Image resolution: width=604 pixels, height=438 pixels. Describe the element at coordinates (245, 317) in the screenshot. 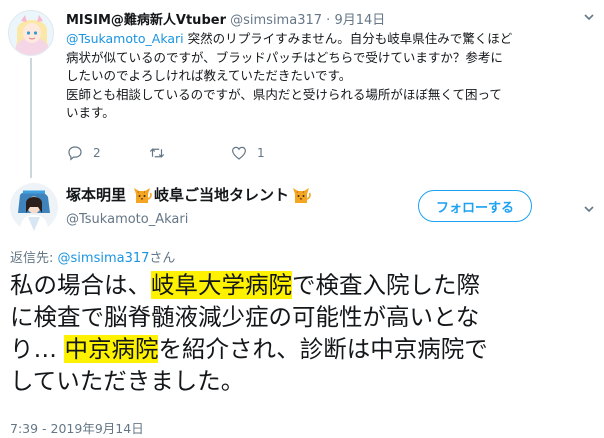

I see `tweet-text-segment: に検査で脳脊髄液減少症の可能性が高いとな` at that location.